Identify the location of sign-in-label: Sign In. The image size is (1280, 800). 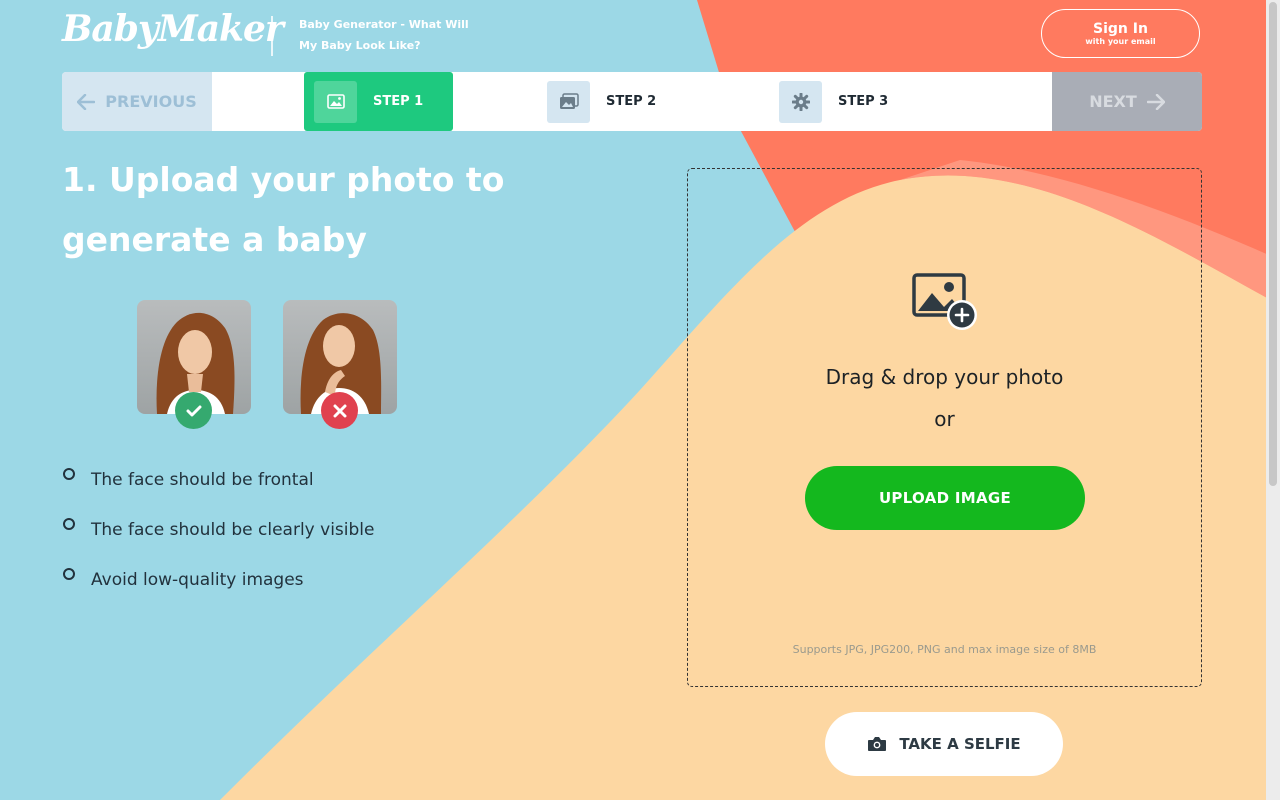
(1120, 29).